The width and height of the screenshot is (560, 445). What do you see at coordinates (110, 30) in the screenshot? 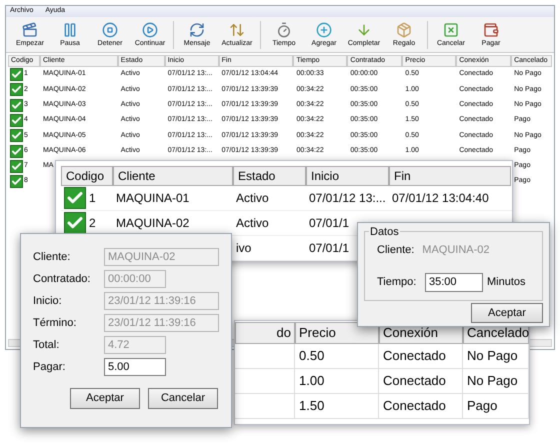
I see `stop-icon` at bounding box center [110, 30].